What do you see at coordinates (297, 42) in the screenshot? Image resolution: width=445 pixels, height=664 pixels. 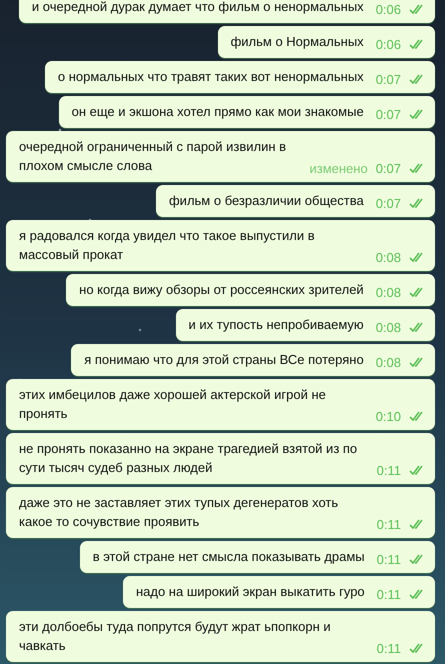 I see `message-text: фильм о Нормальных` at bounding box center [297, 42].